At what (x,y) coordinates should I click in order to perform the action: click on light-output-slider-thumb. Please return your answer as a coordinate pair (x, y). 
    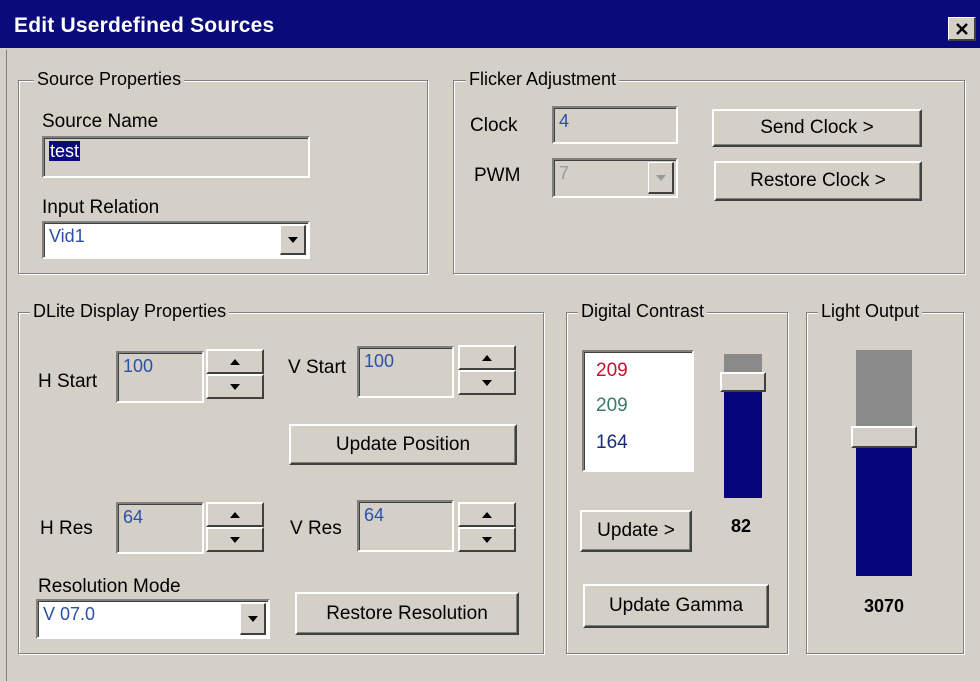
    Looking at the image, I should click on (884, 437).